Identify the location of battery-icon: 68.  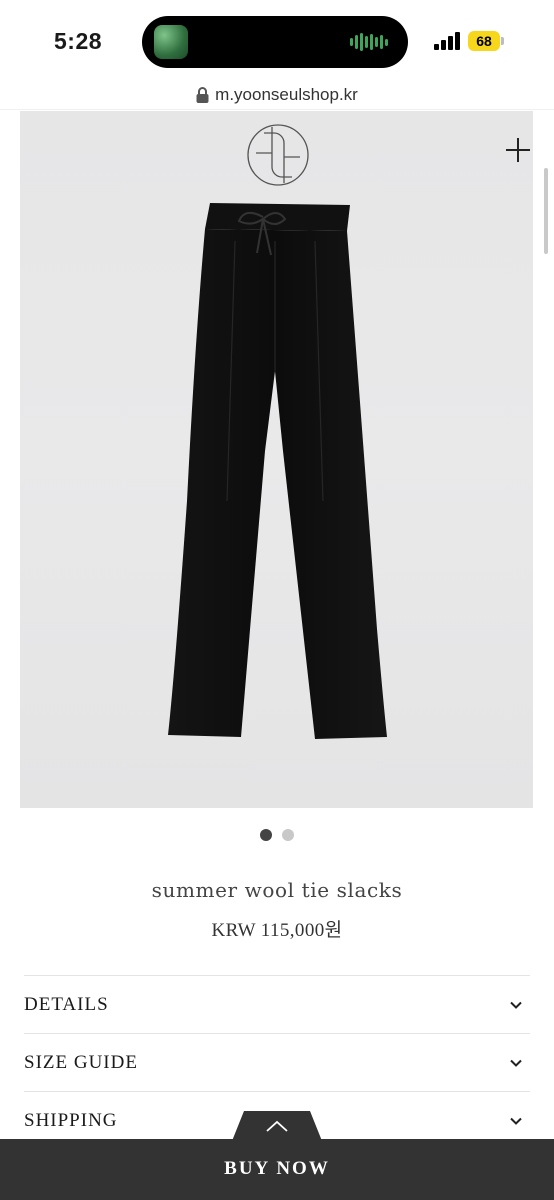
(486, 41).